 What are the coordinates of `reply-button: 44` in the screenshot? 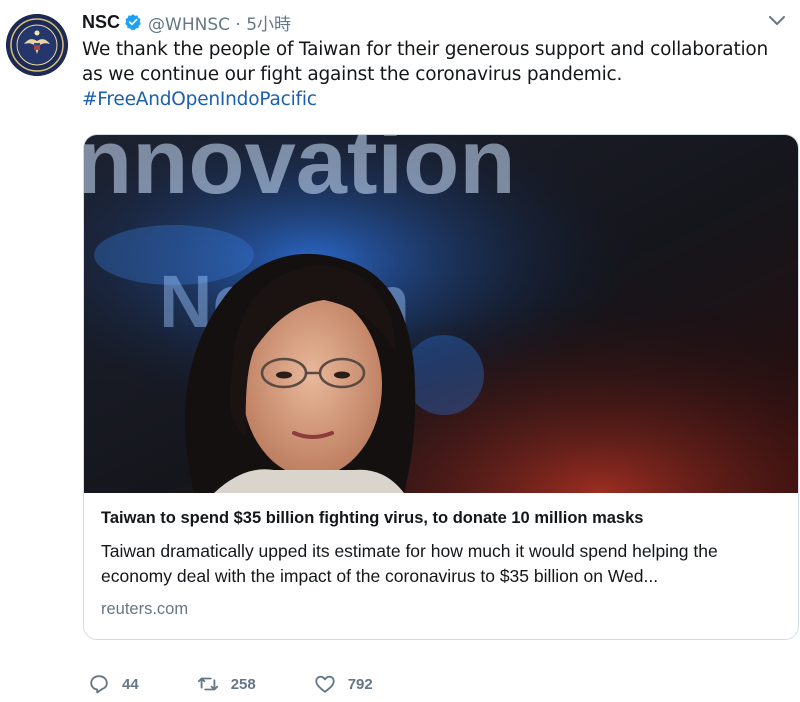 It's located at (113, 684).